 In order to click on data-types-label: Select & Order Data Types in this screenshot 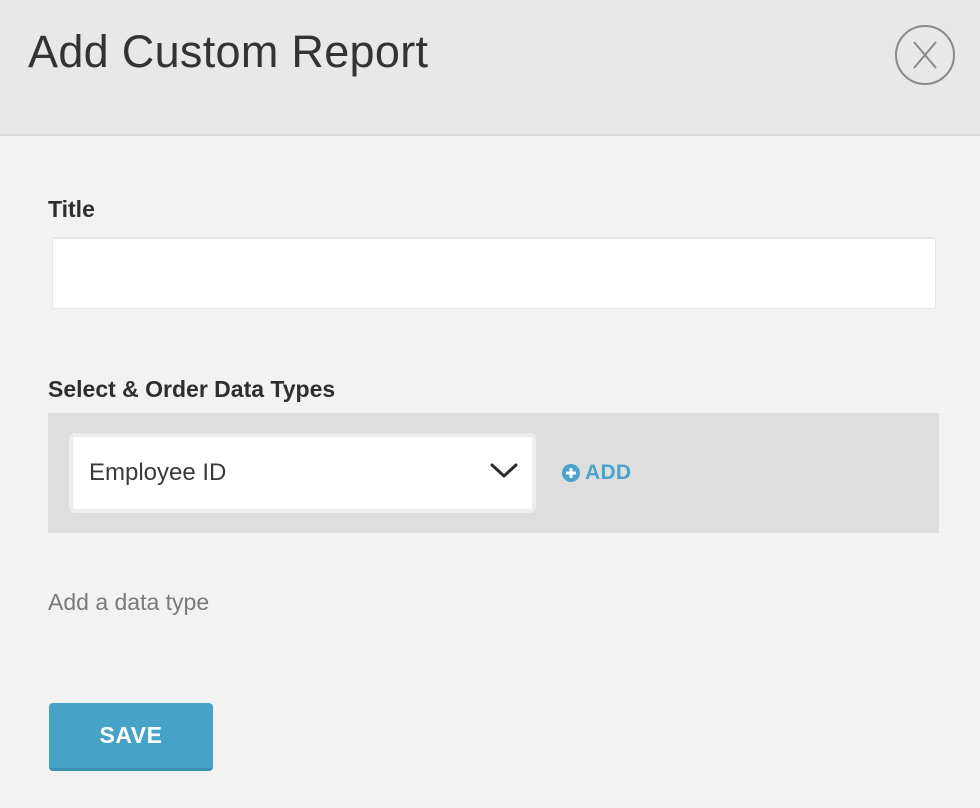, I will do `click(192, 389)`.